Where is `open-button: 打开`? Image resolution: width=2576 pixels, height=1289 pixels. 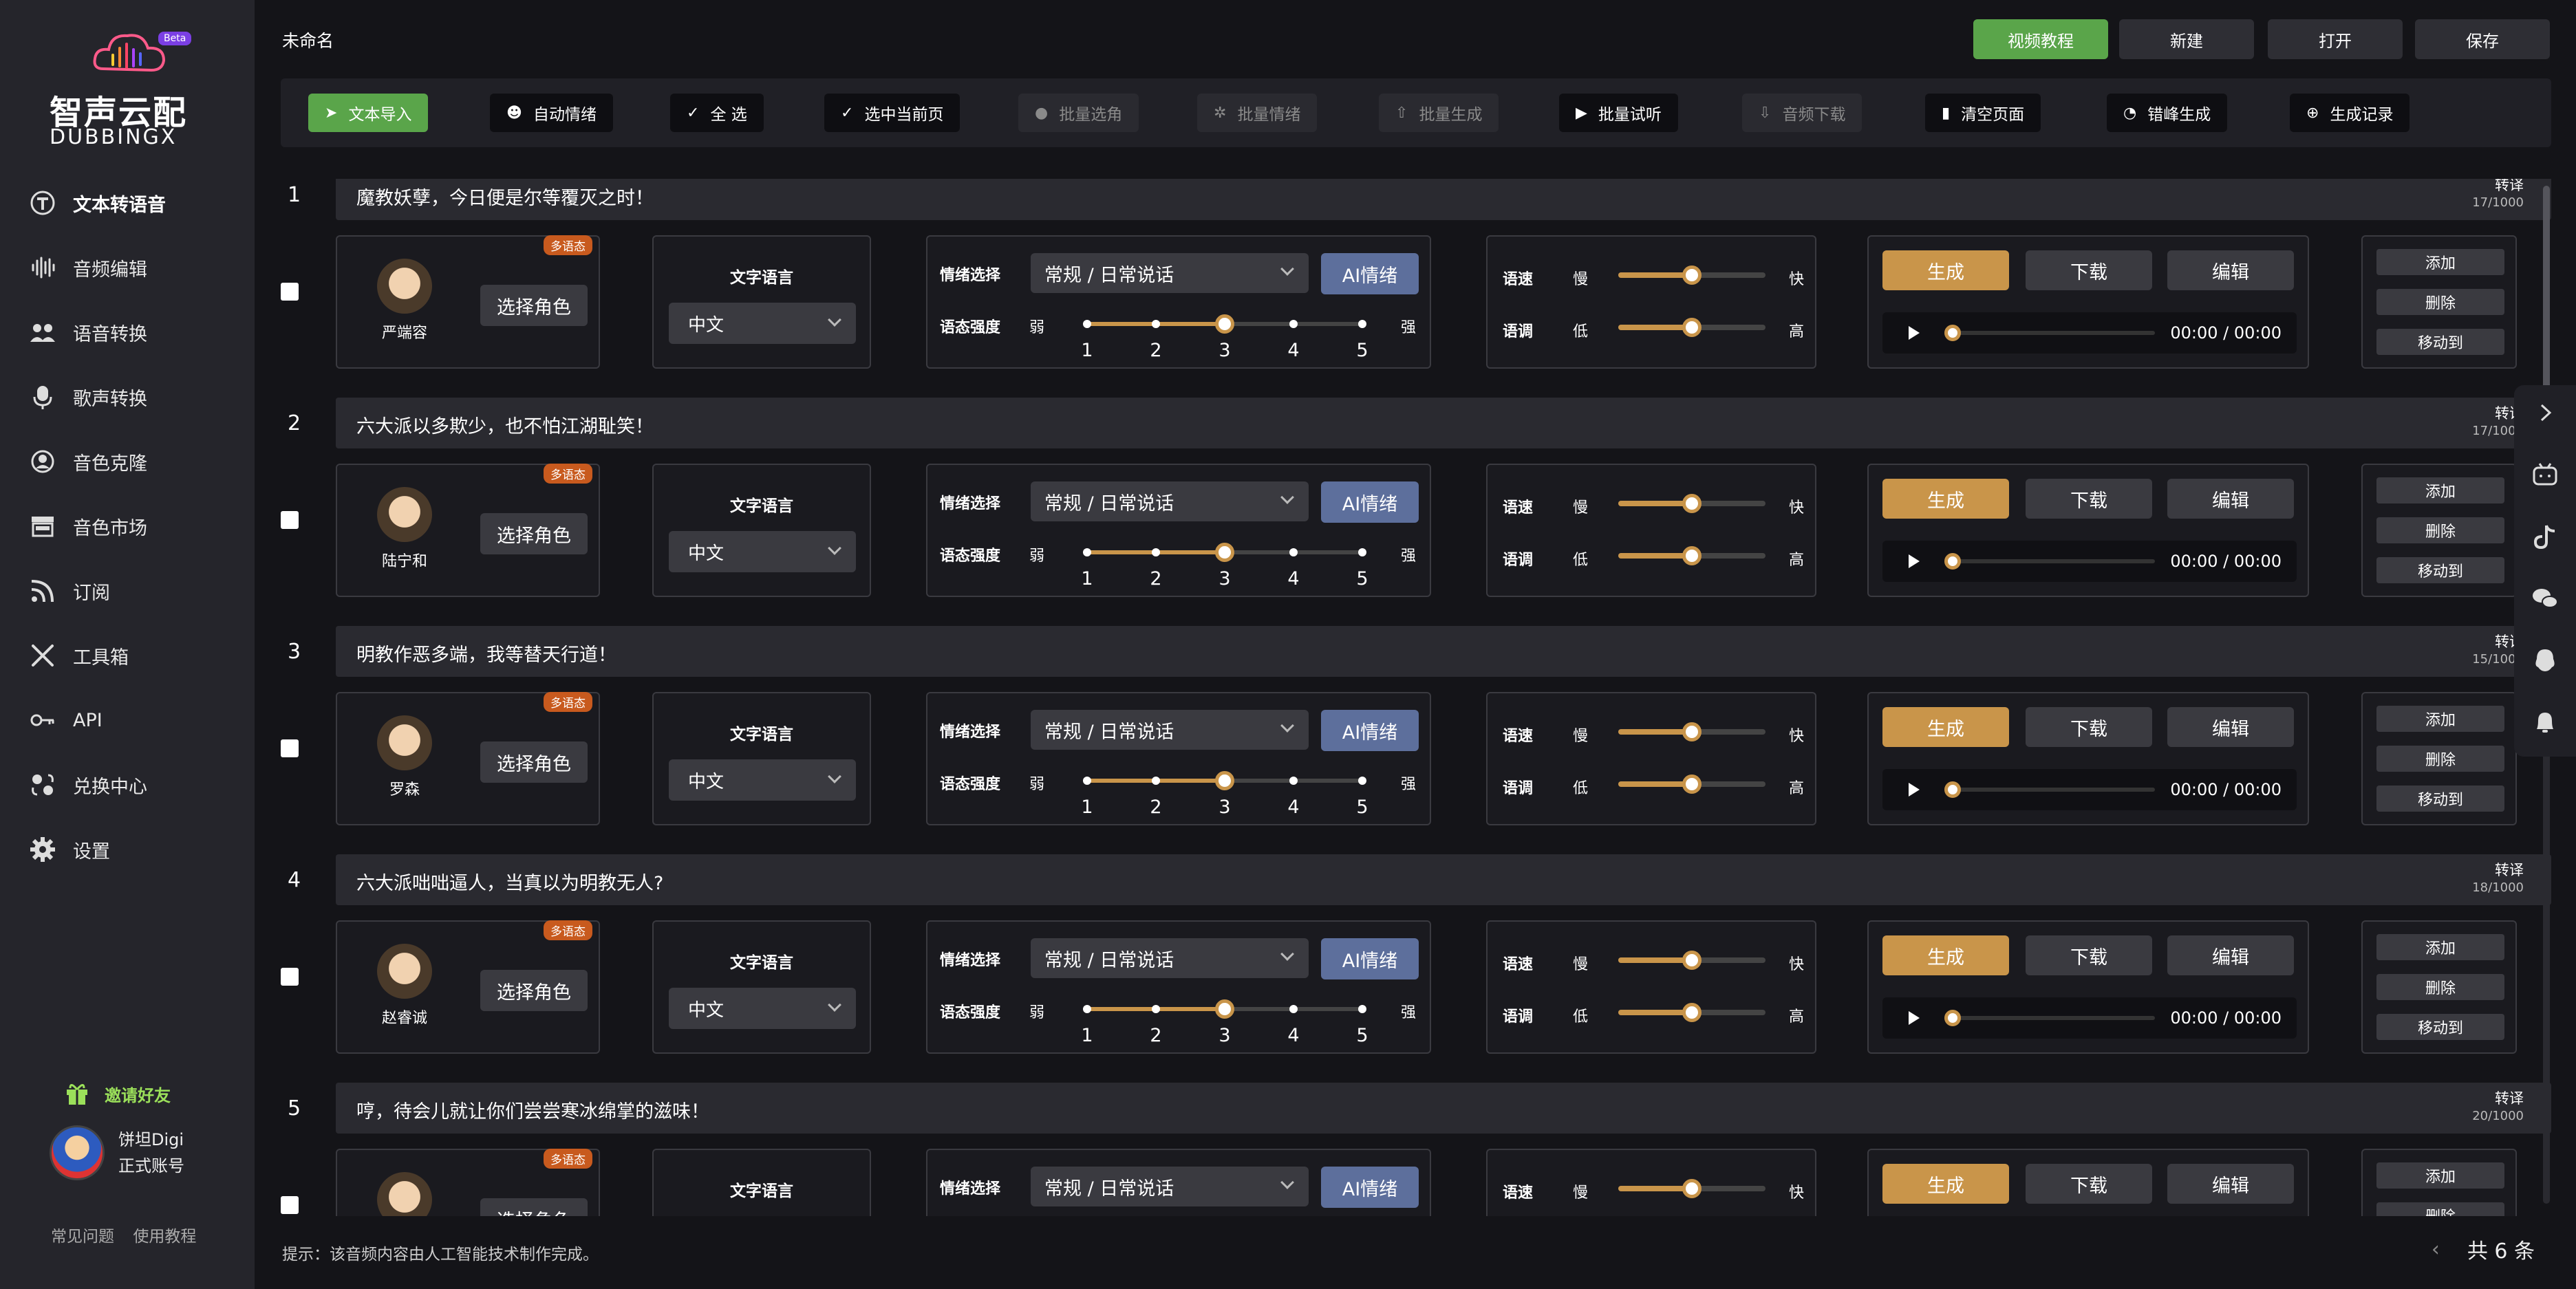 open-button: 打开 is located at coordinates (2335, 39).